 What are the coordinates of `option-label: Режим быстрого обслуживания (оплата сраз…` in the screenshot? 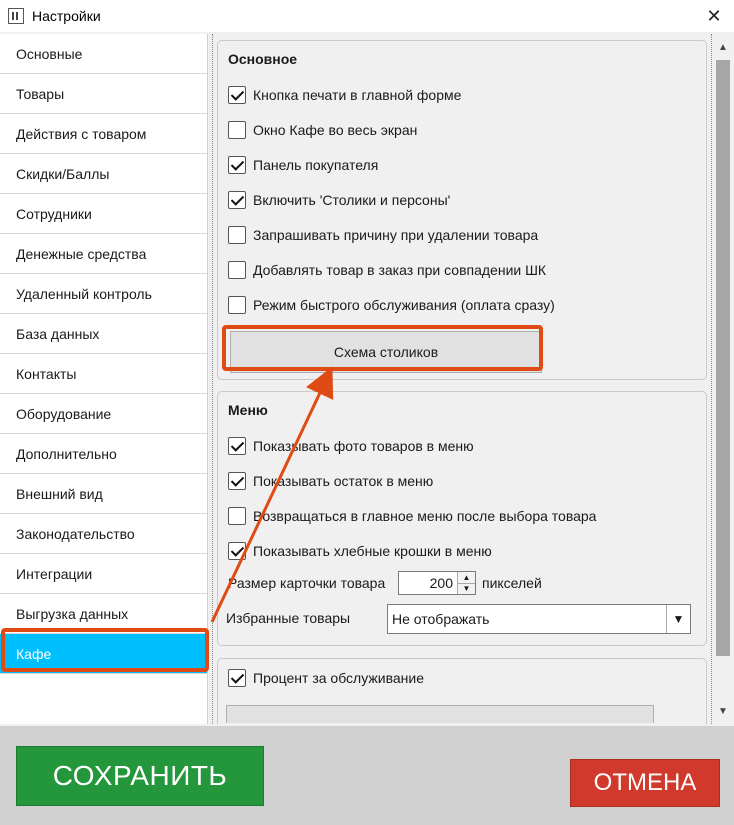 It's located at (404, 305).